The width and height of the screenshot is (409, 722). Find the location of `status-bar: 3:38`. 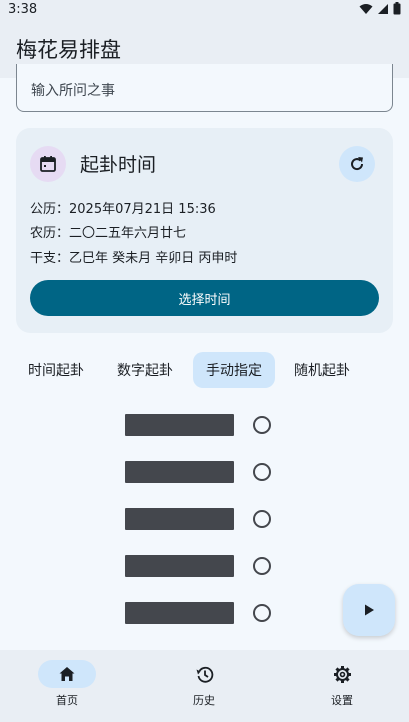

status-bar: 3:38 is located at coordinates (204, 10).